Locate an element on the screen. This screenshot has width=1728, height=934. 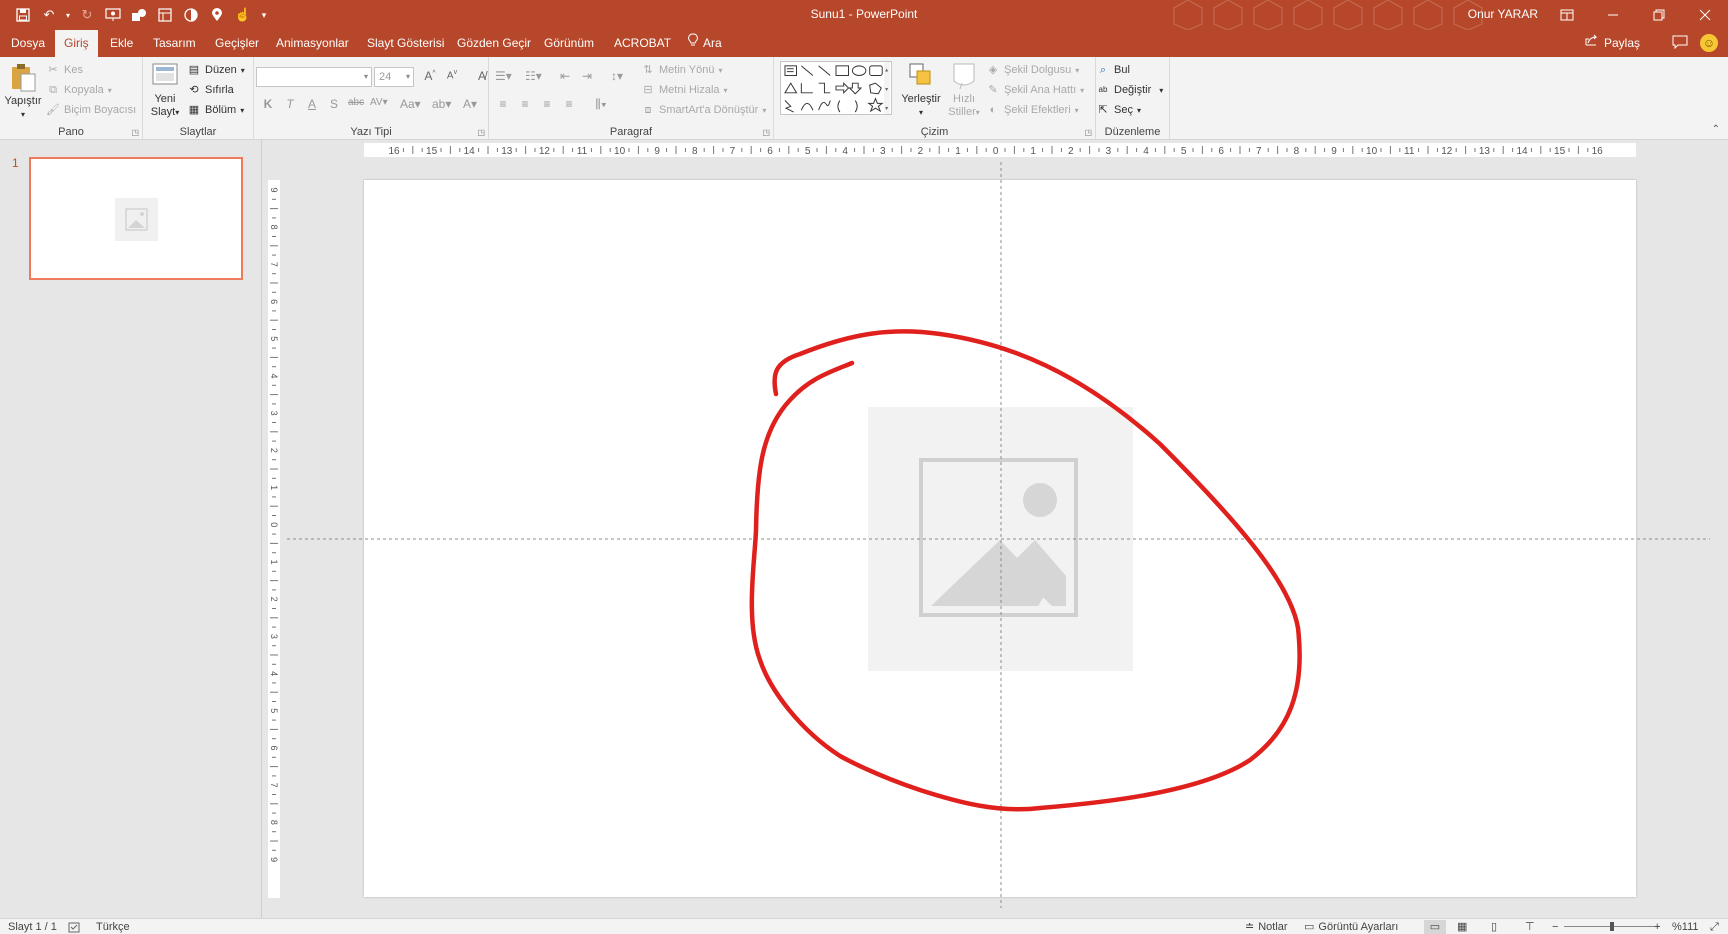
zoom-out-icon: − is located at coordinates (1555, 927).